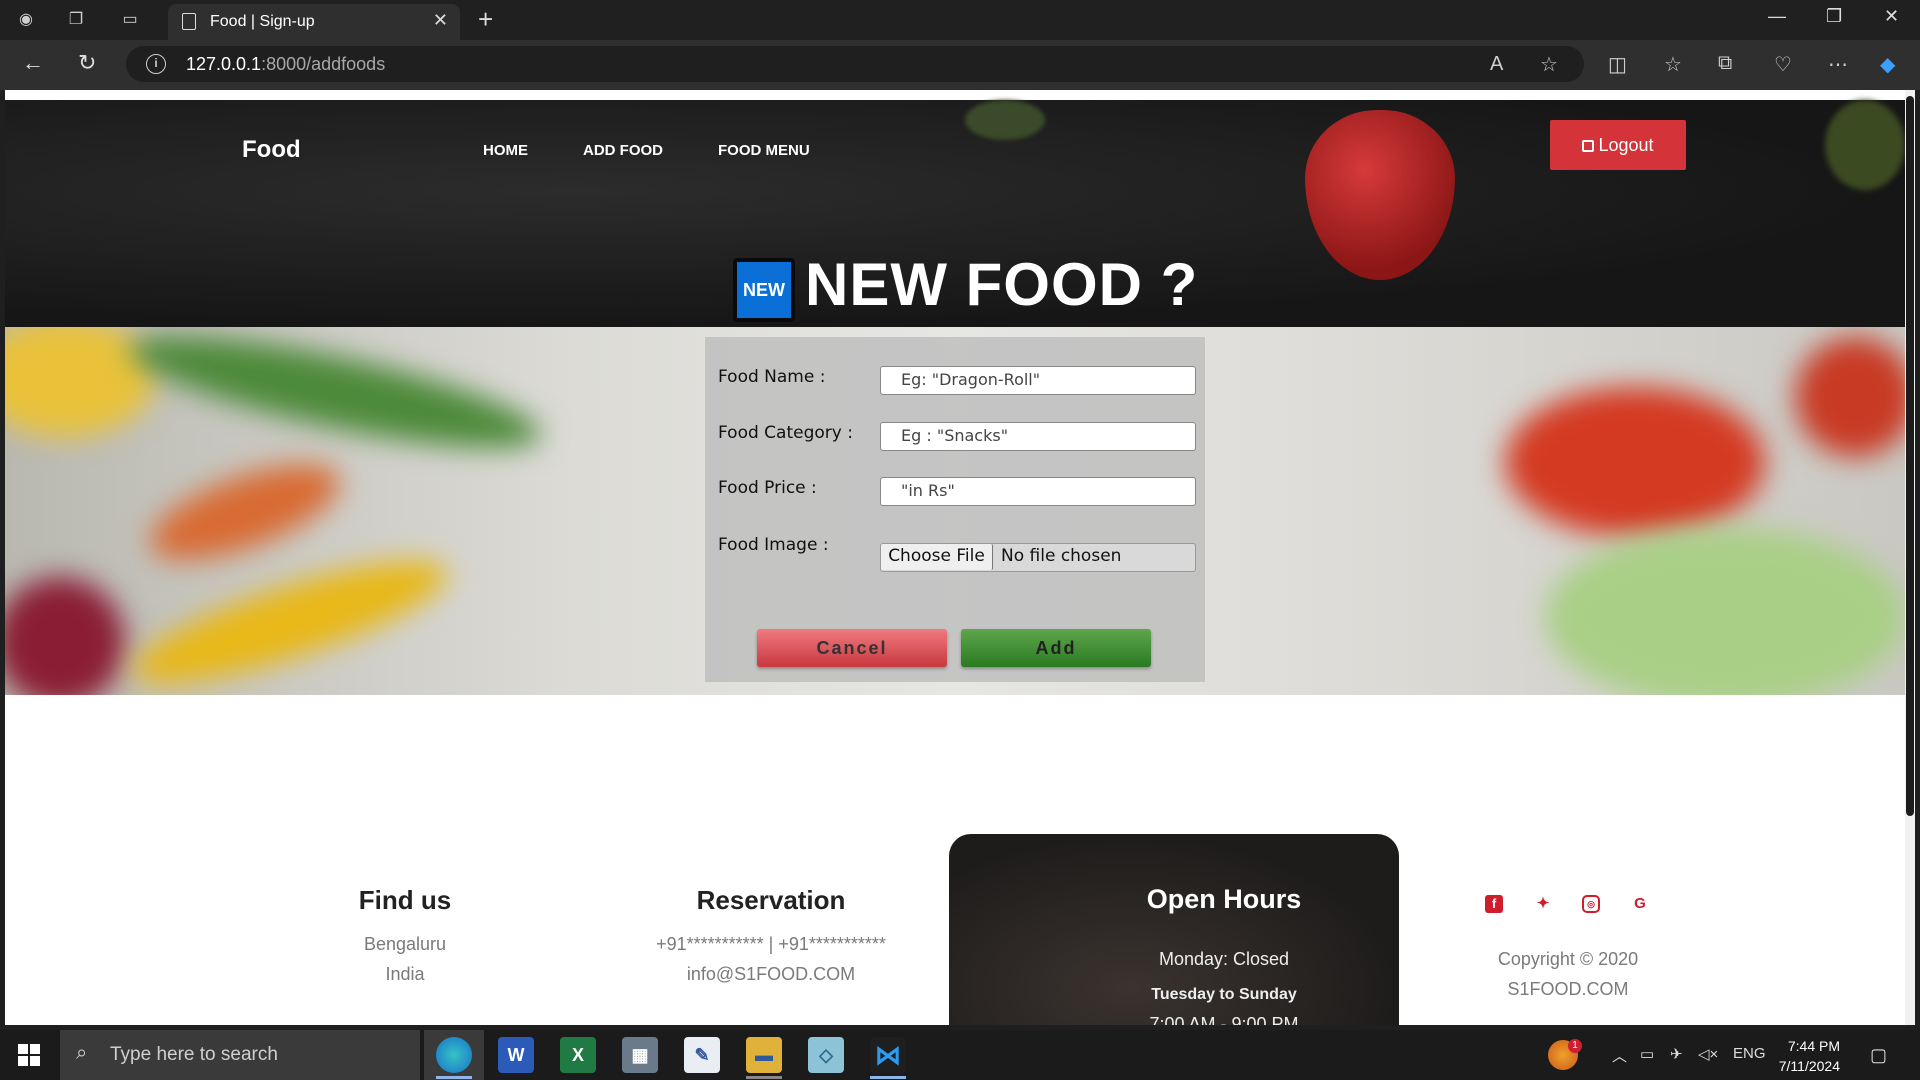 The width and height of the screenshot is (1920, 1080). What do you see at coordinates (785, 433) in the screenshot?
I see `food-category-label: Food Category :` at bounding box center [785, 433].